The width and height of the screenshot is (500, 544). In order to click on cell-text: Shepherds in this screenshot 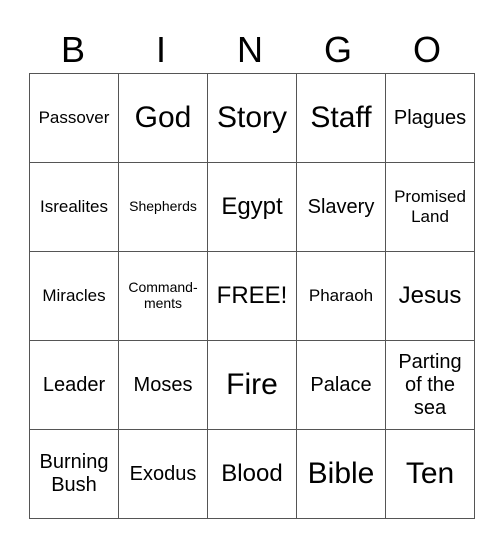, I will do `click(163, 205)`.